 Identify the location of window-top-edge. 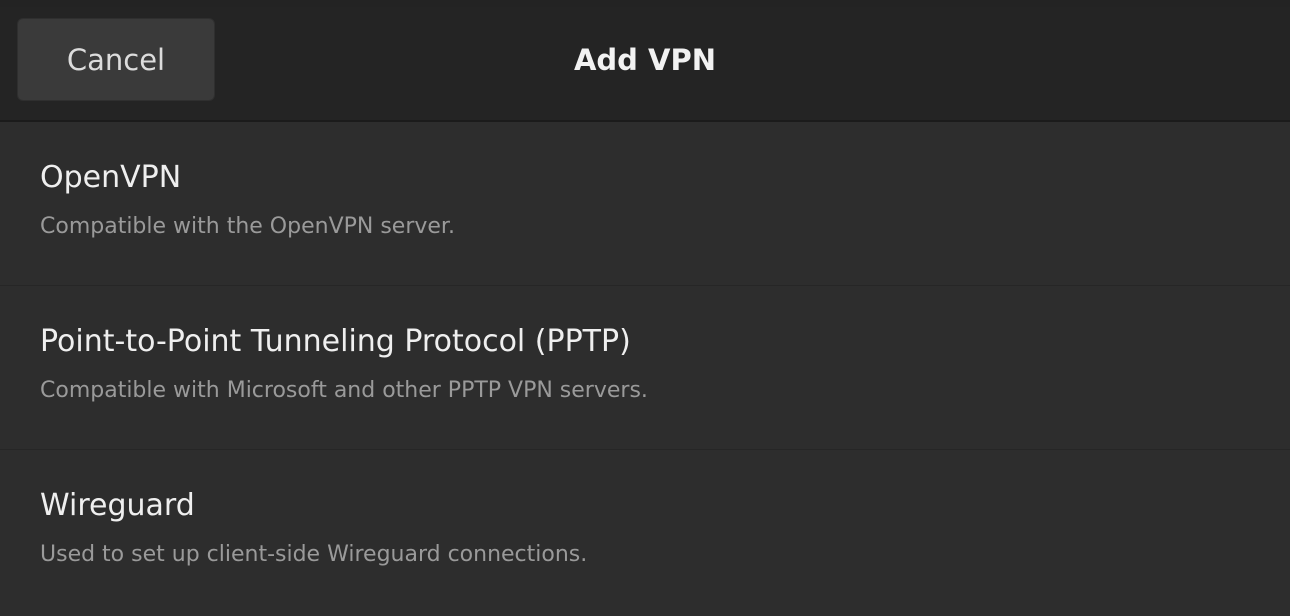
(645, 3).